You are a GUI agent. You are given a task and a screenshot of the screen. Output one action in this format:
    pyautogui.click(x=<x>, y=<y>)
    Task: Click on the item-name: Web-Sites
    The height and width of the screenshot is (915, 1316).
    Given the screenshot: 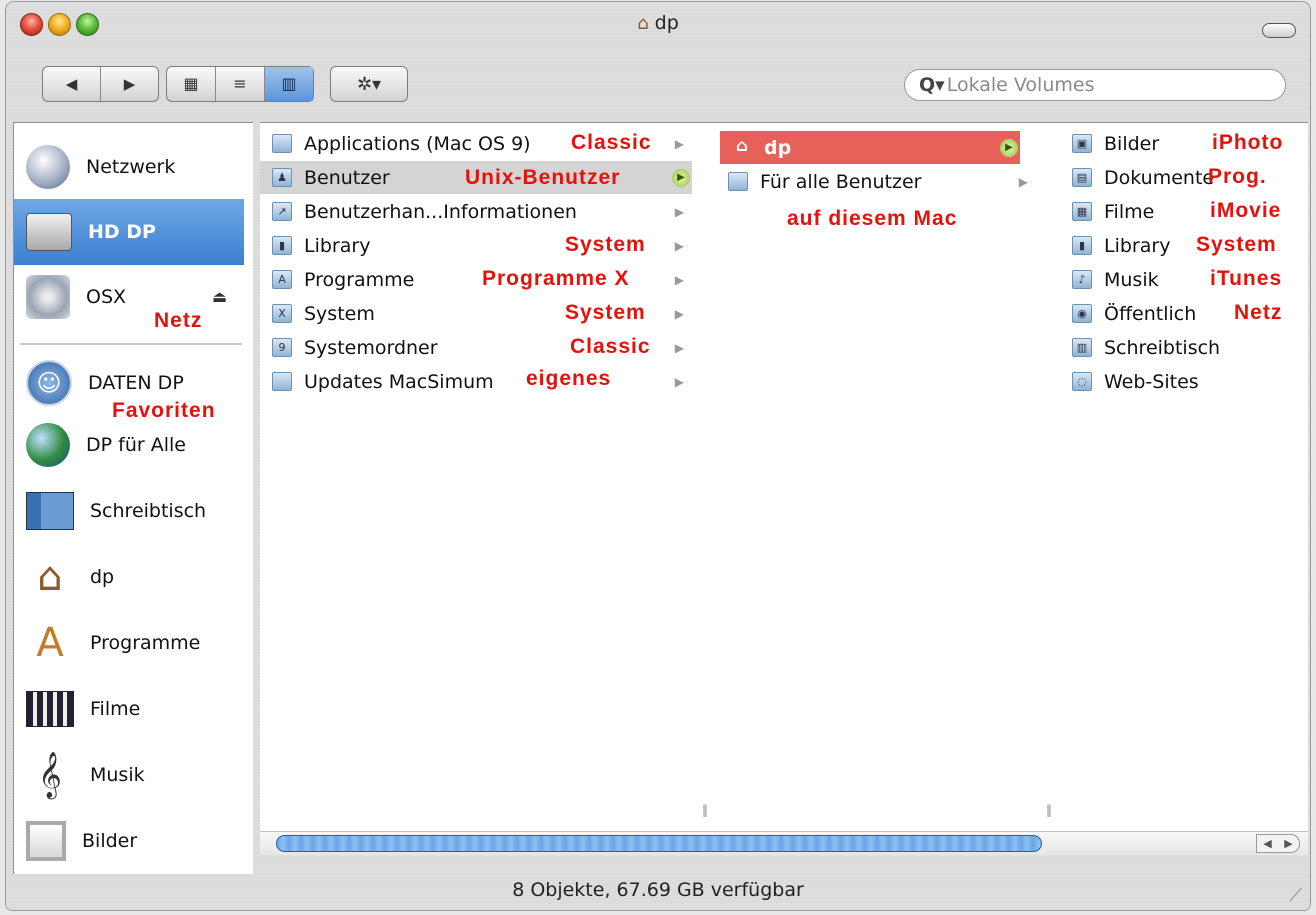 What is the action you would take?
    pyautogui.click(x=1151, y=381)
    